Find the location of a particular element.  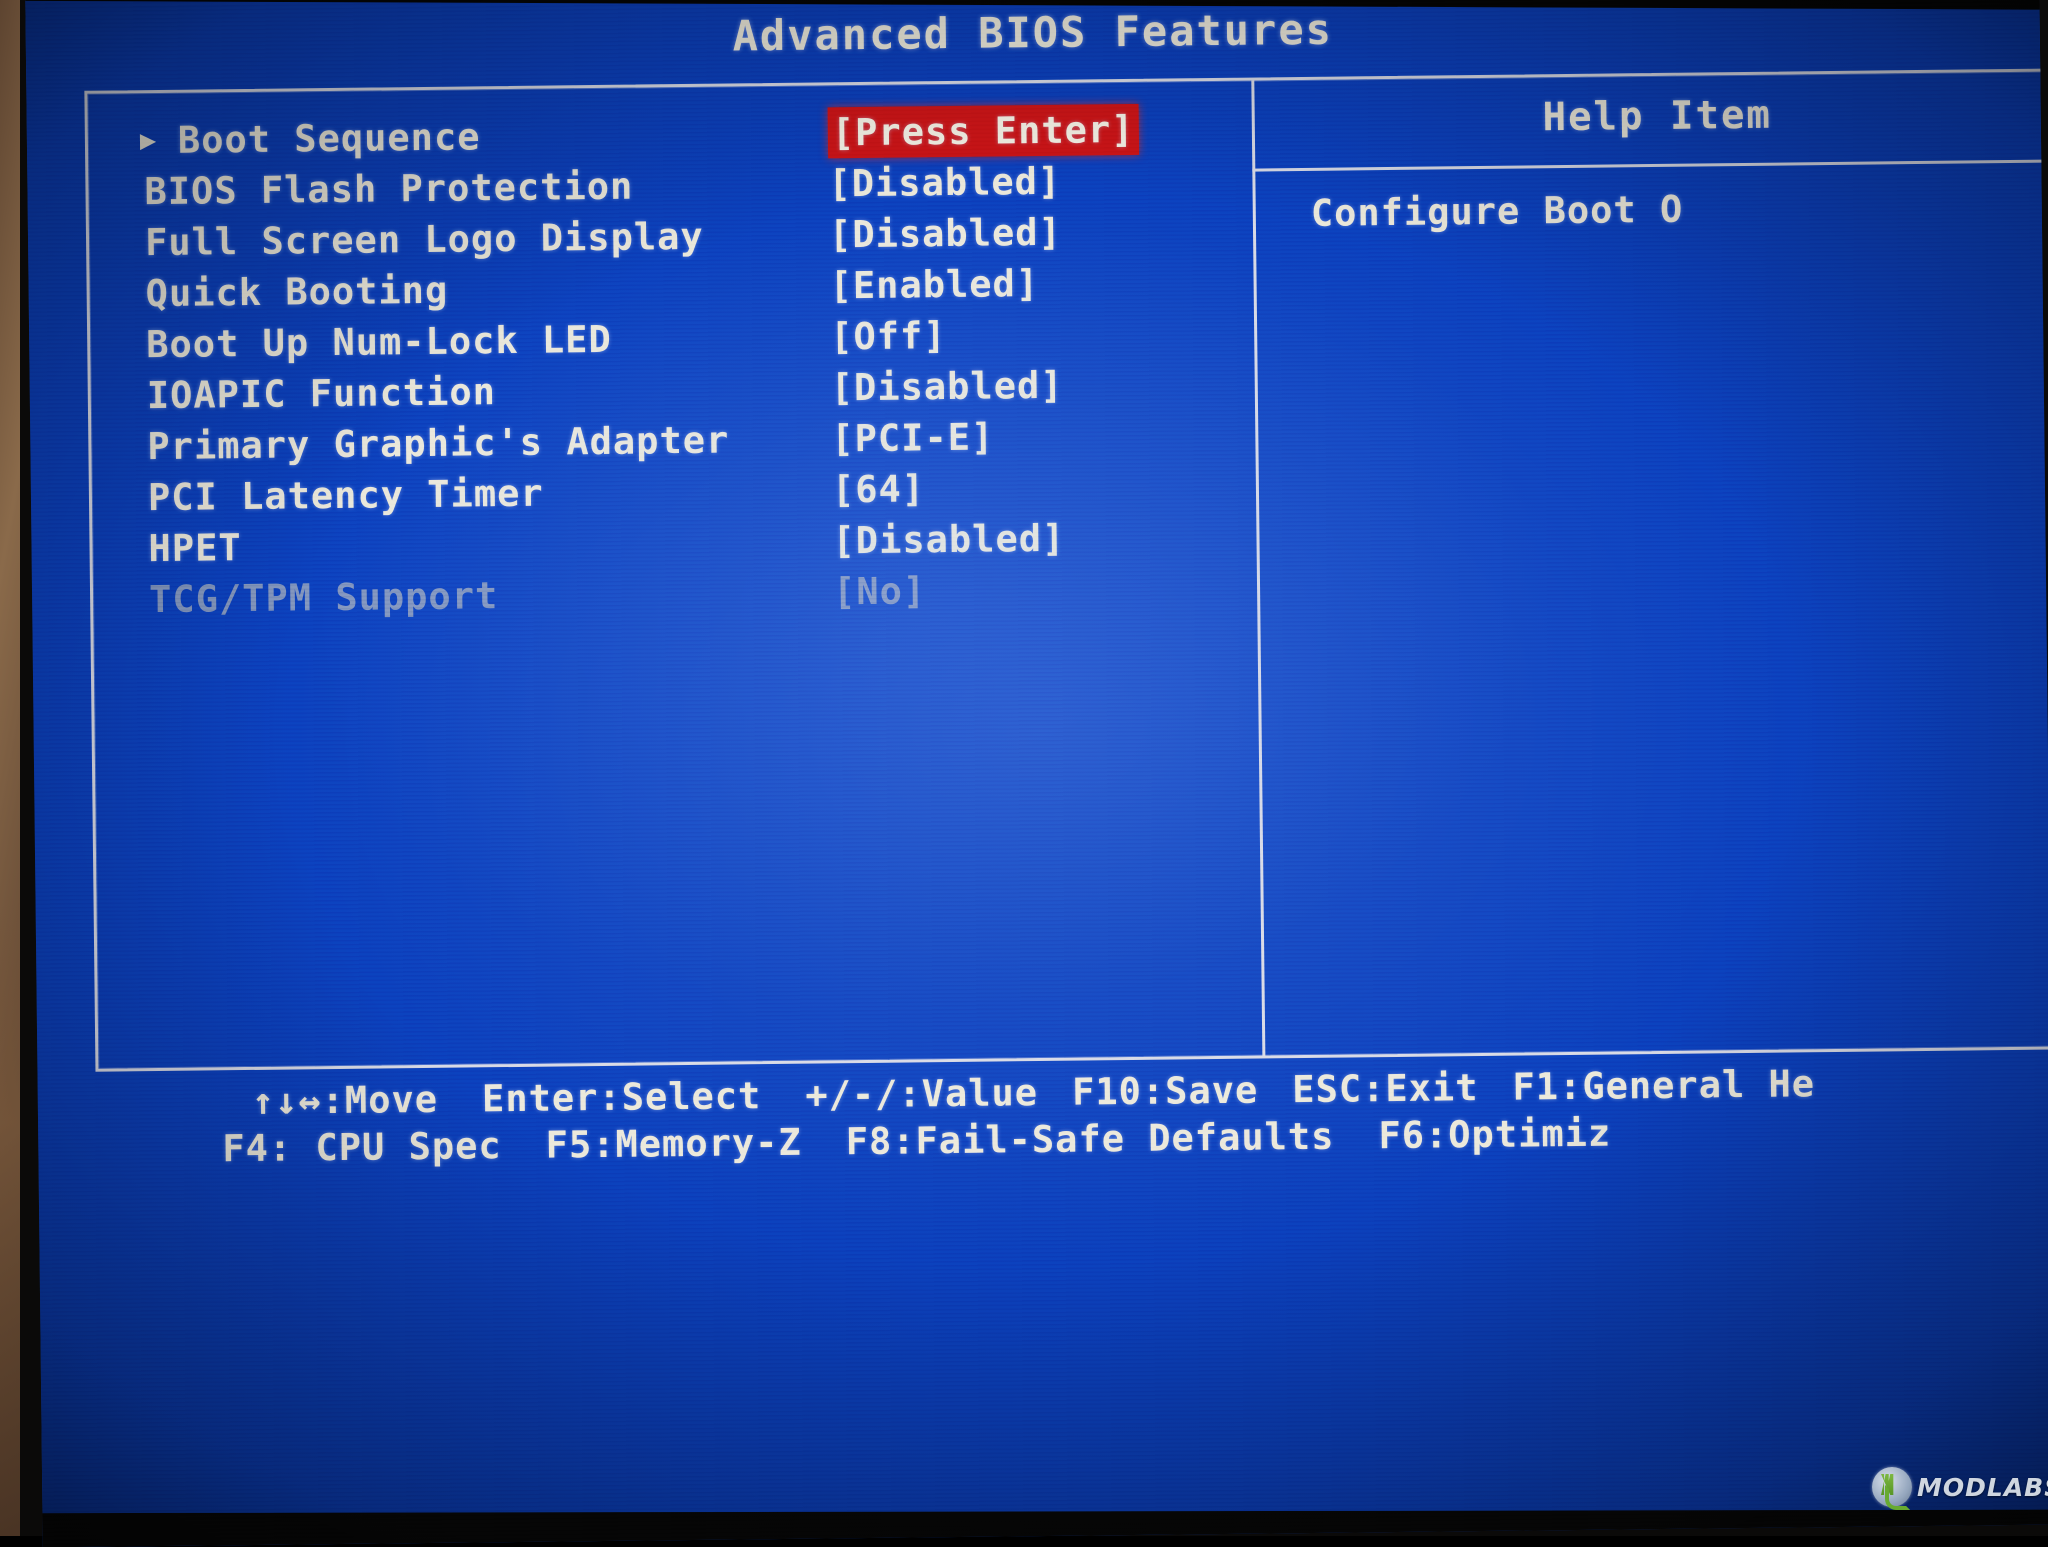

key-legend-item: Enter:Select is located at coordinates (622, 1097).